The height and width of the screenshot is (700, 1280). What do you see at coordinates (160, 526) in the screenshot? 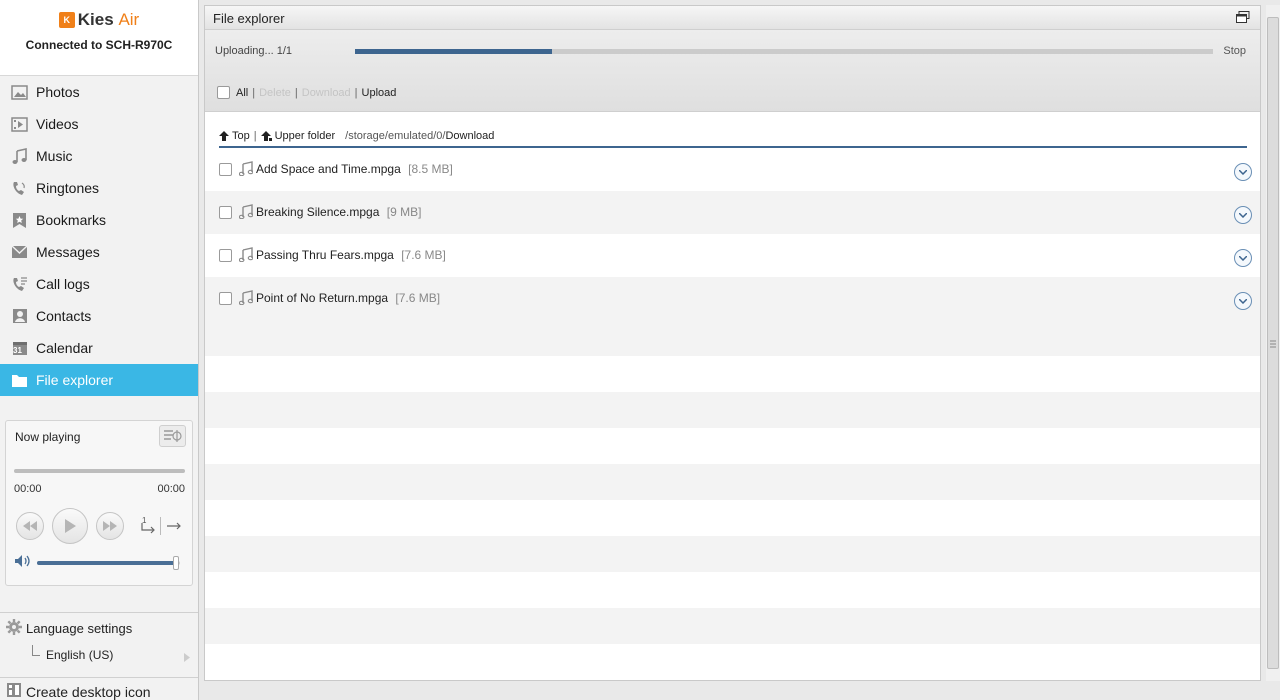
I see `divider` at bounding box center [160, 526].